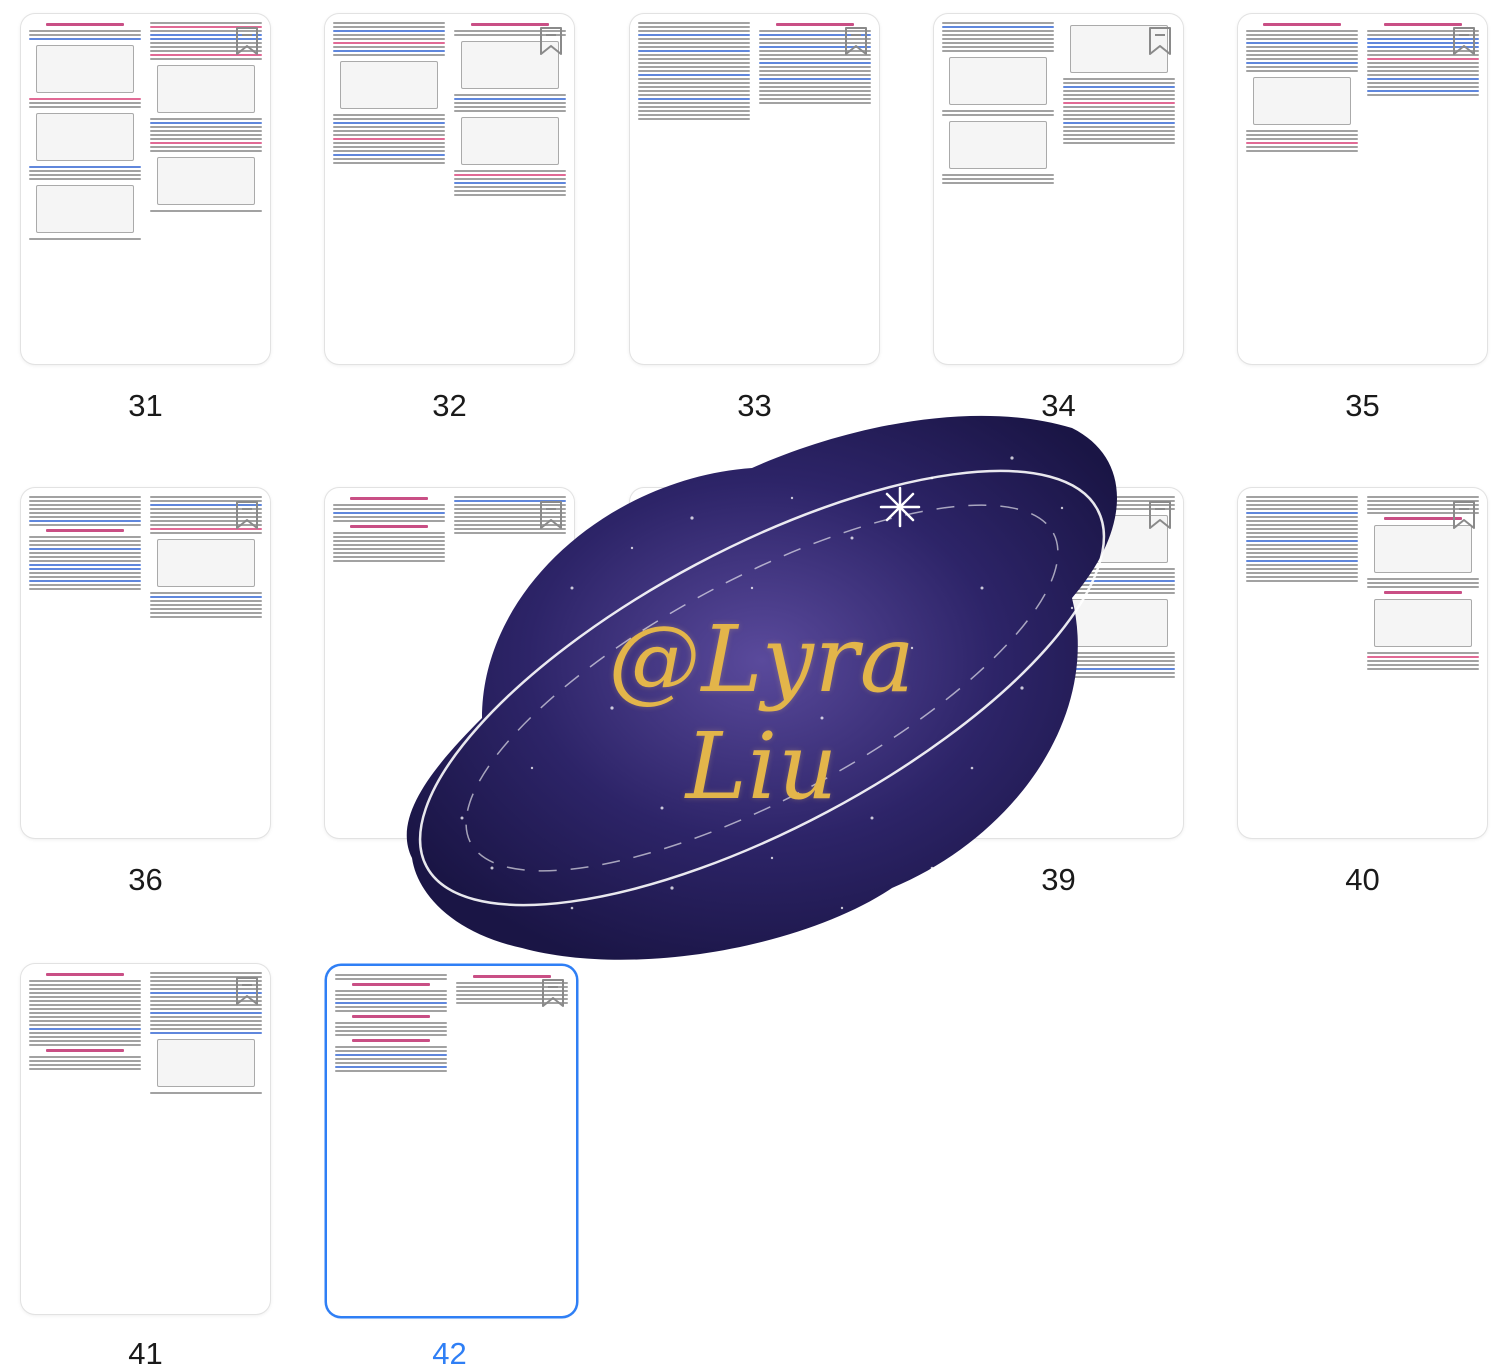 This screenshot has height=1372, width=1509. Describe the element at coordinates (1362, 879) in the screenshot. I see `page-number: 40` at that location.